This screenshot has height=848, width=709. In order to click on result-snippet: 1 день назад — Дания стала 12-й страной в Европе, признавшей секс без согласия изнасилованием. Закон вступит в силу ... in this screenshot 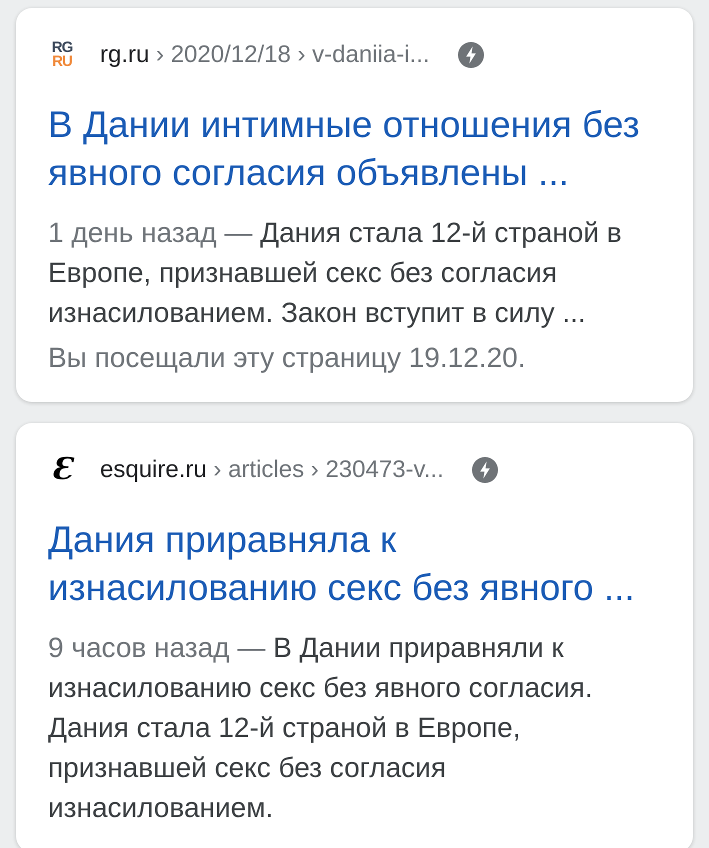, I will do `click(335, 273)`.